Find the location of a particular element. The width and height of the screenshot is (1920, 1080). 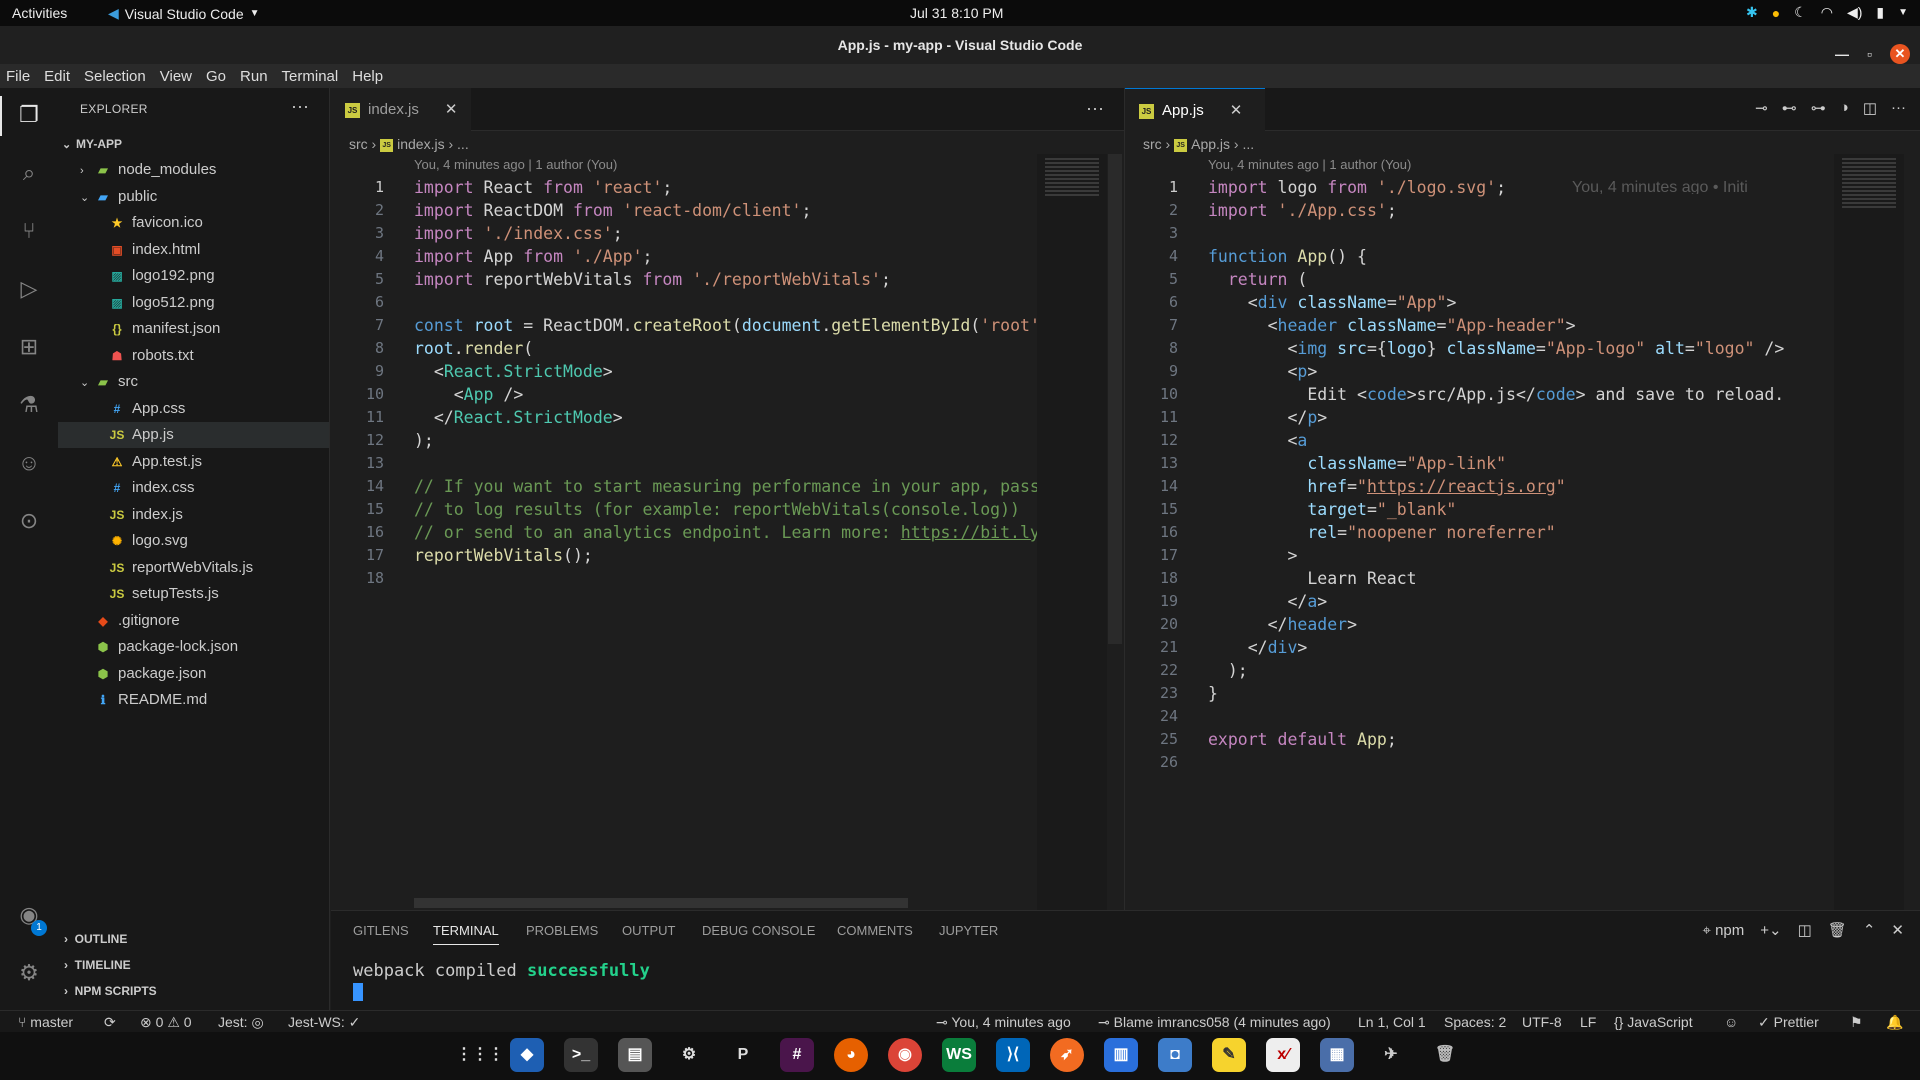

minimap-right is located at coordinates (1869, 532).